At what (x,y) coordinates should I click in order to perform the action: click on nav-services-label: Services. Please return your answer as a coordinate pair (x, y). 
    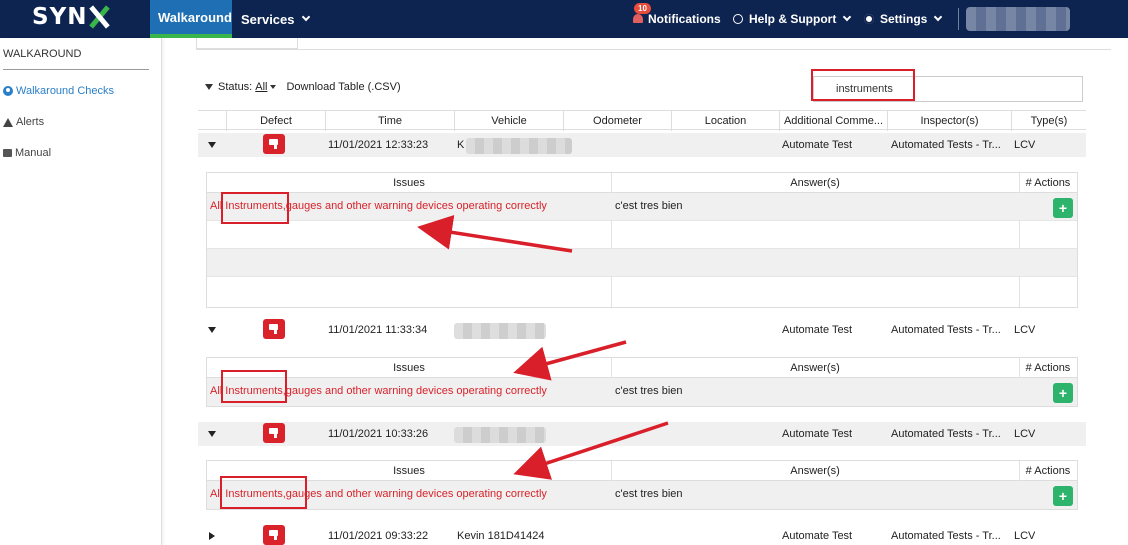
    Looking at the image, I should click on (268, 19).